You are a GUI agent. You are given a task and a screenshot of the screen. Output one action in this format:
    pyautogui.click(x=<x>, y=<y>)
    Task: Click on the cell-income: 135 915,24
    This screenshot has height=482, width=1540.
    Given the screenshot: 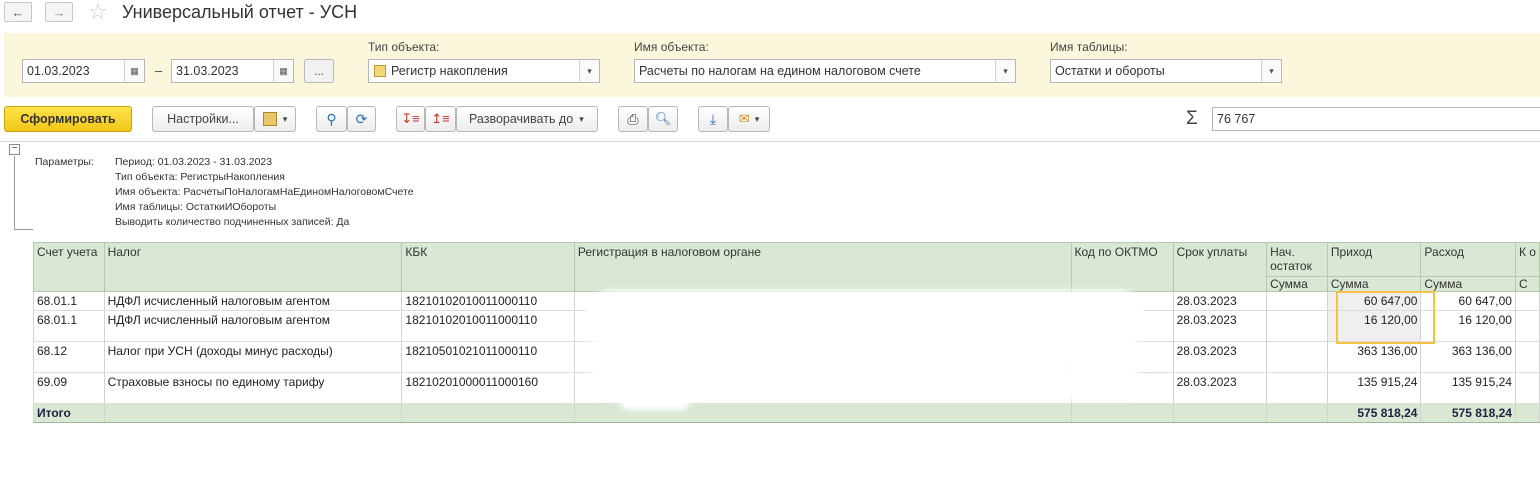 What is the action you would take?
    pyautogui.click(x=1374, y=388)
    